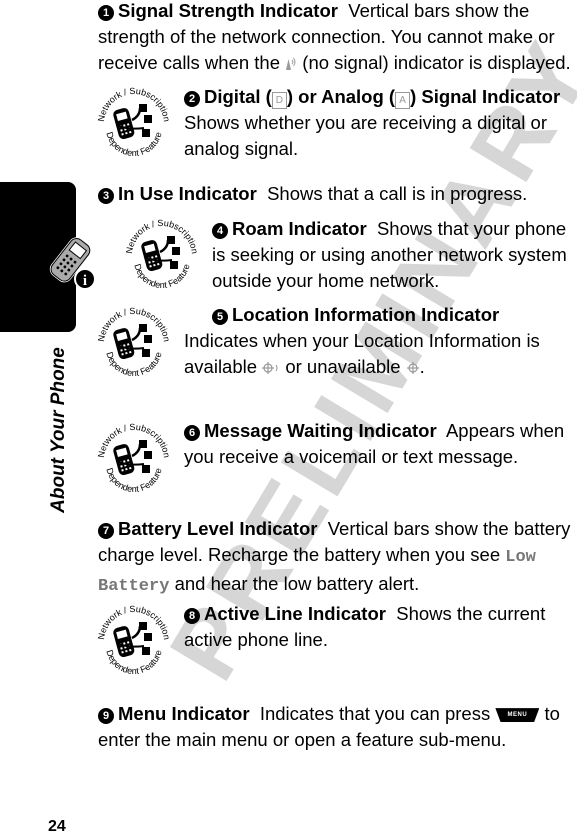  What do you see at coordinates (106, 196) in the screenshot?
I see `item-number: 3` at bounding box center [106, 196].